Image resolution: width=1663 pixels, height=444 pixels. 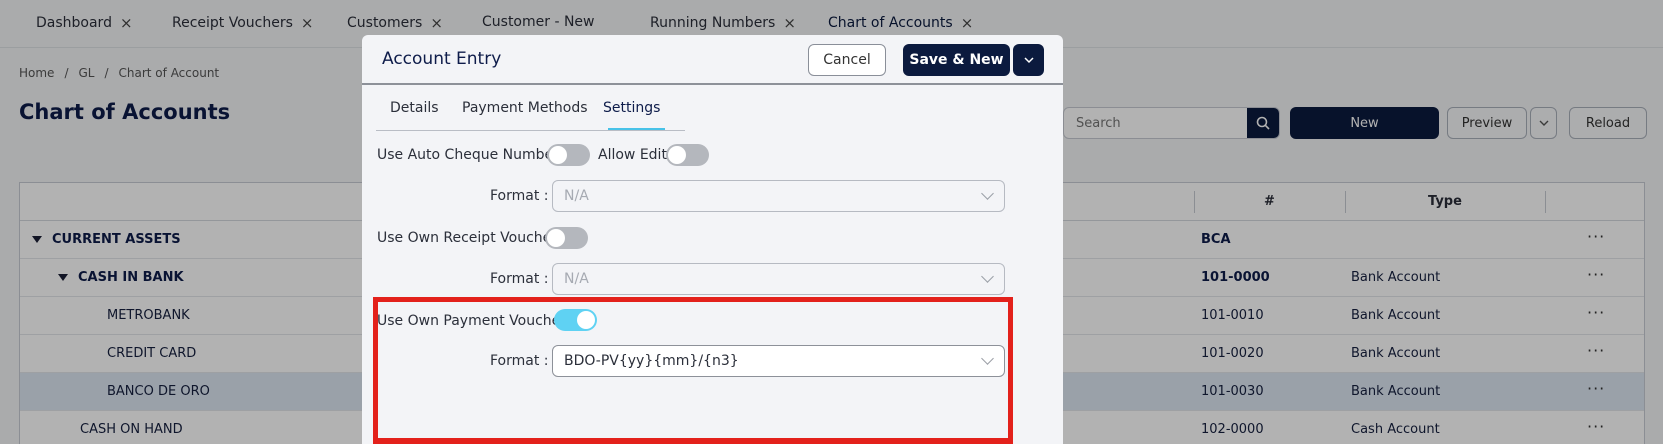 What do you see at coordinates (470, 155) in the screenshot?
I see `auto-cheque-label: Use Auto Cheque Number:` at bounding box center [470, 155].